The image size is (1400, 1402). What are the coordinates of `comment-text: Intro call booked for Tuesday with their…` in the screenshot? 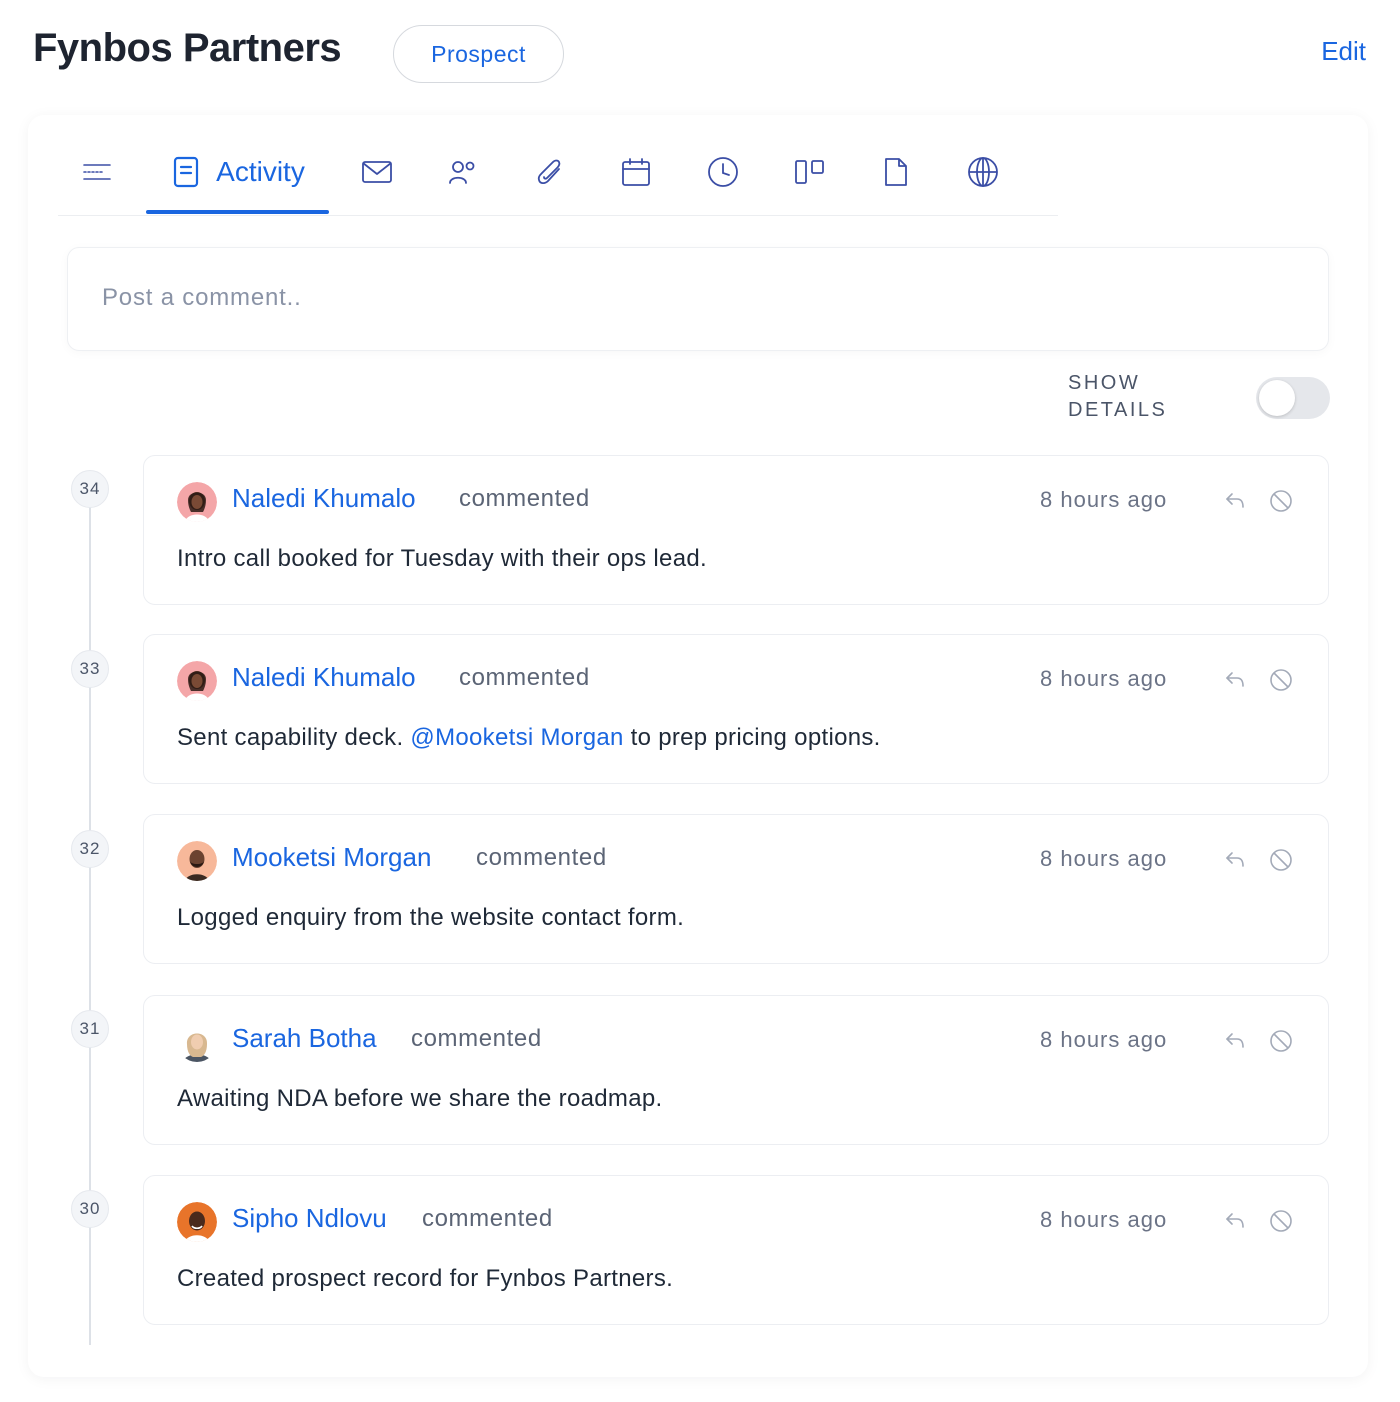 It's located at (442, 558).